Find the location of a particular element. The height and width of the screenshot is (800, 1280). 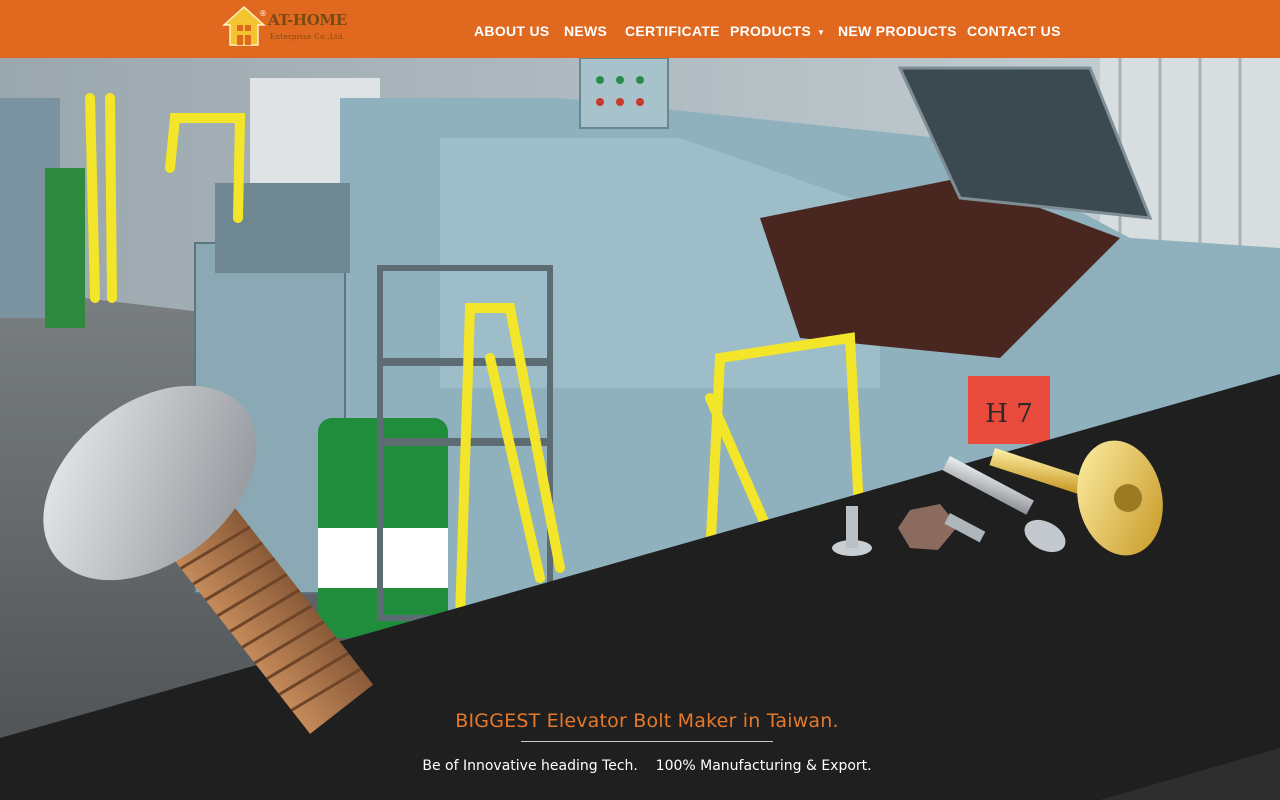

machine-label: H 7 is located at coordinates (1008, 414).